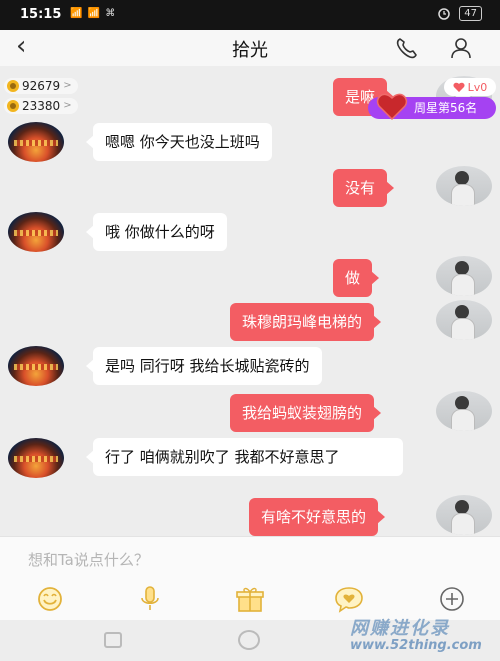 The width and height of the screenshot is (500, 661). I want to click on status-time: 15:15, so click(41, 14).